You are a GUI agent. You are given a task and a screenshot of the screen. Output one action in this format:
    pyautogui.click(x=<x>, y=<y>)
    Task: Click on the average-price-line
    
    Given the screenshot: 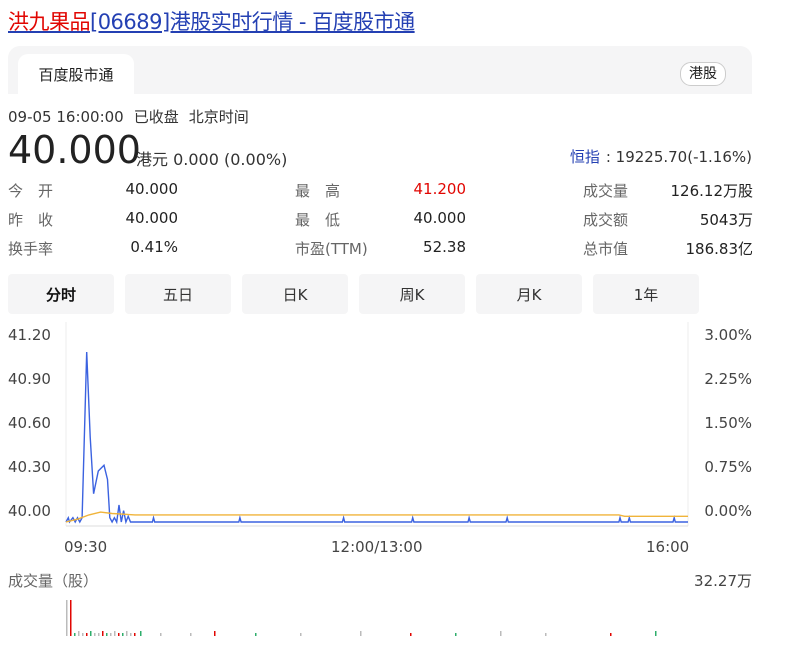 What is the action you would take?
    pyautogui.click(x=376, y=517)
    